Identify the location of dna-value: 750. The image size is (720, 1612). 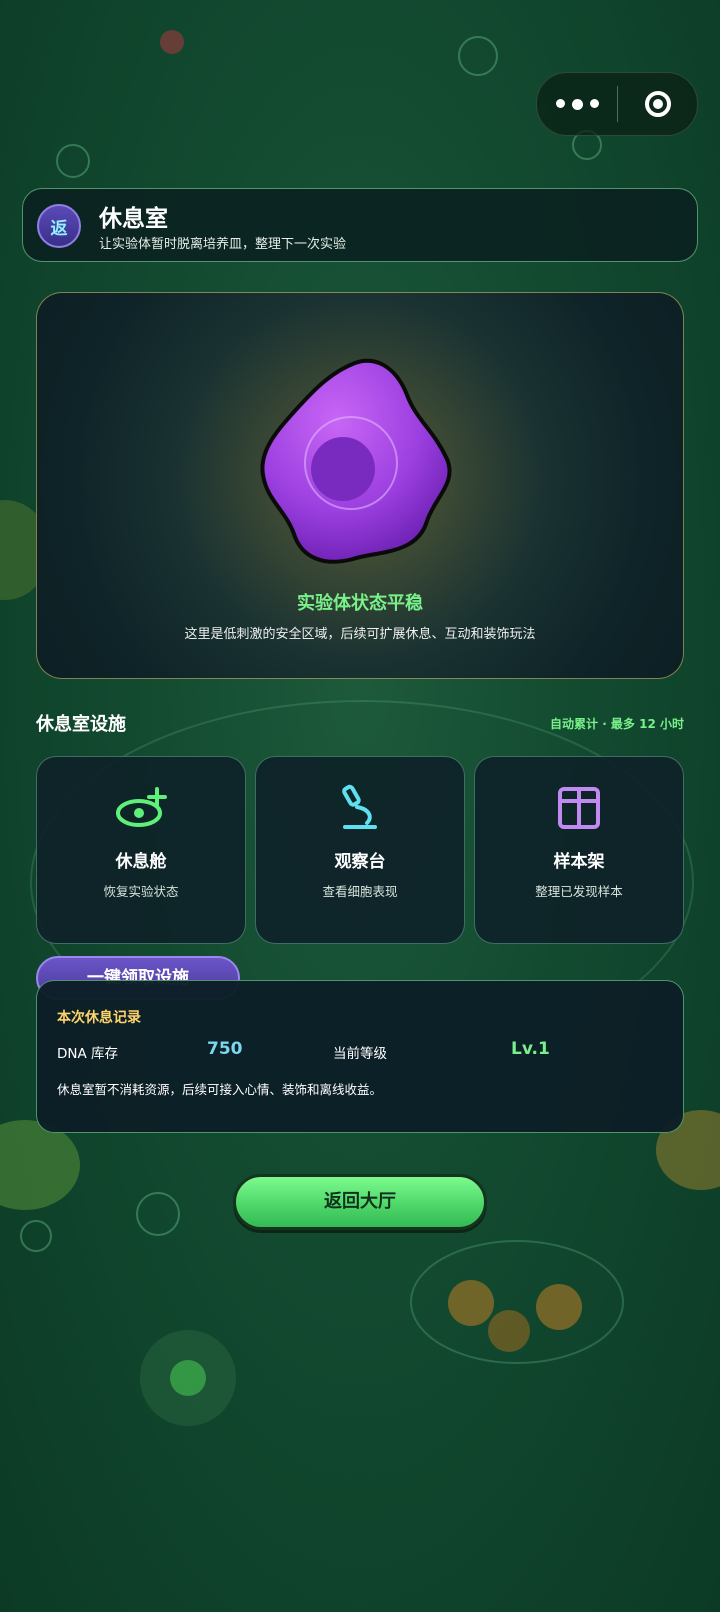
(225, 1049).